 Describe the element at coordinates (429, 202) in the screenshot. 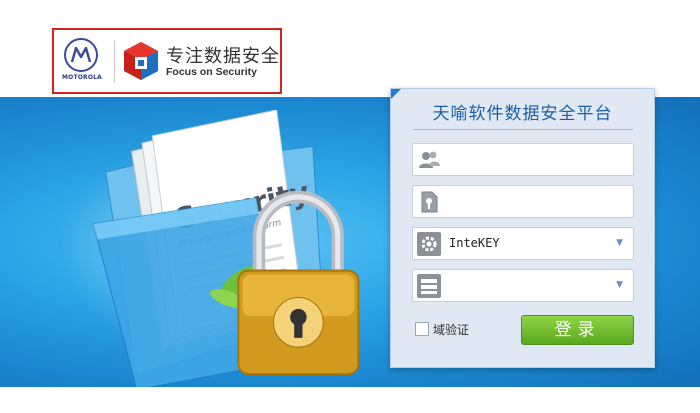

I see `key-document-icon` at that location.